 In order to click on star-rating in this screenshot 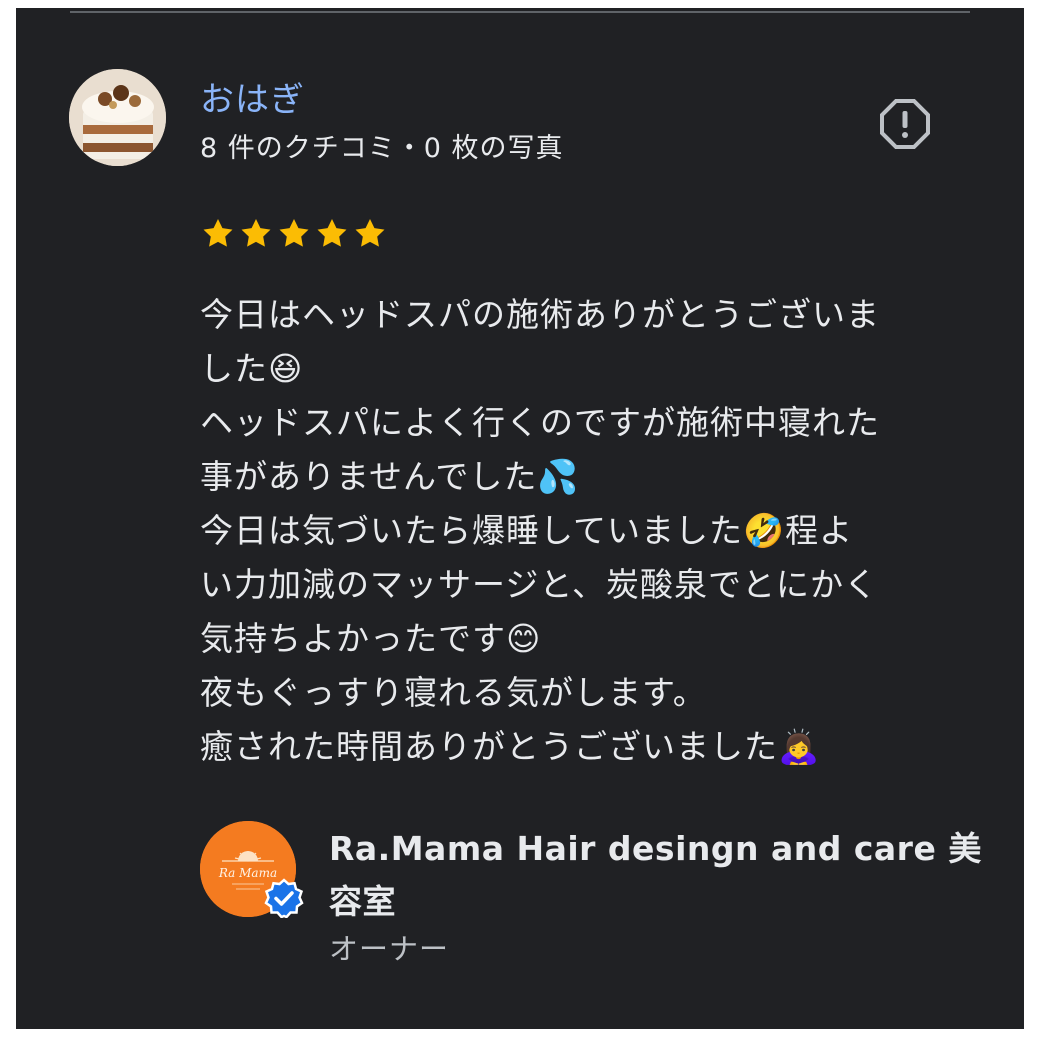, I will do `click(294, 234)`.